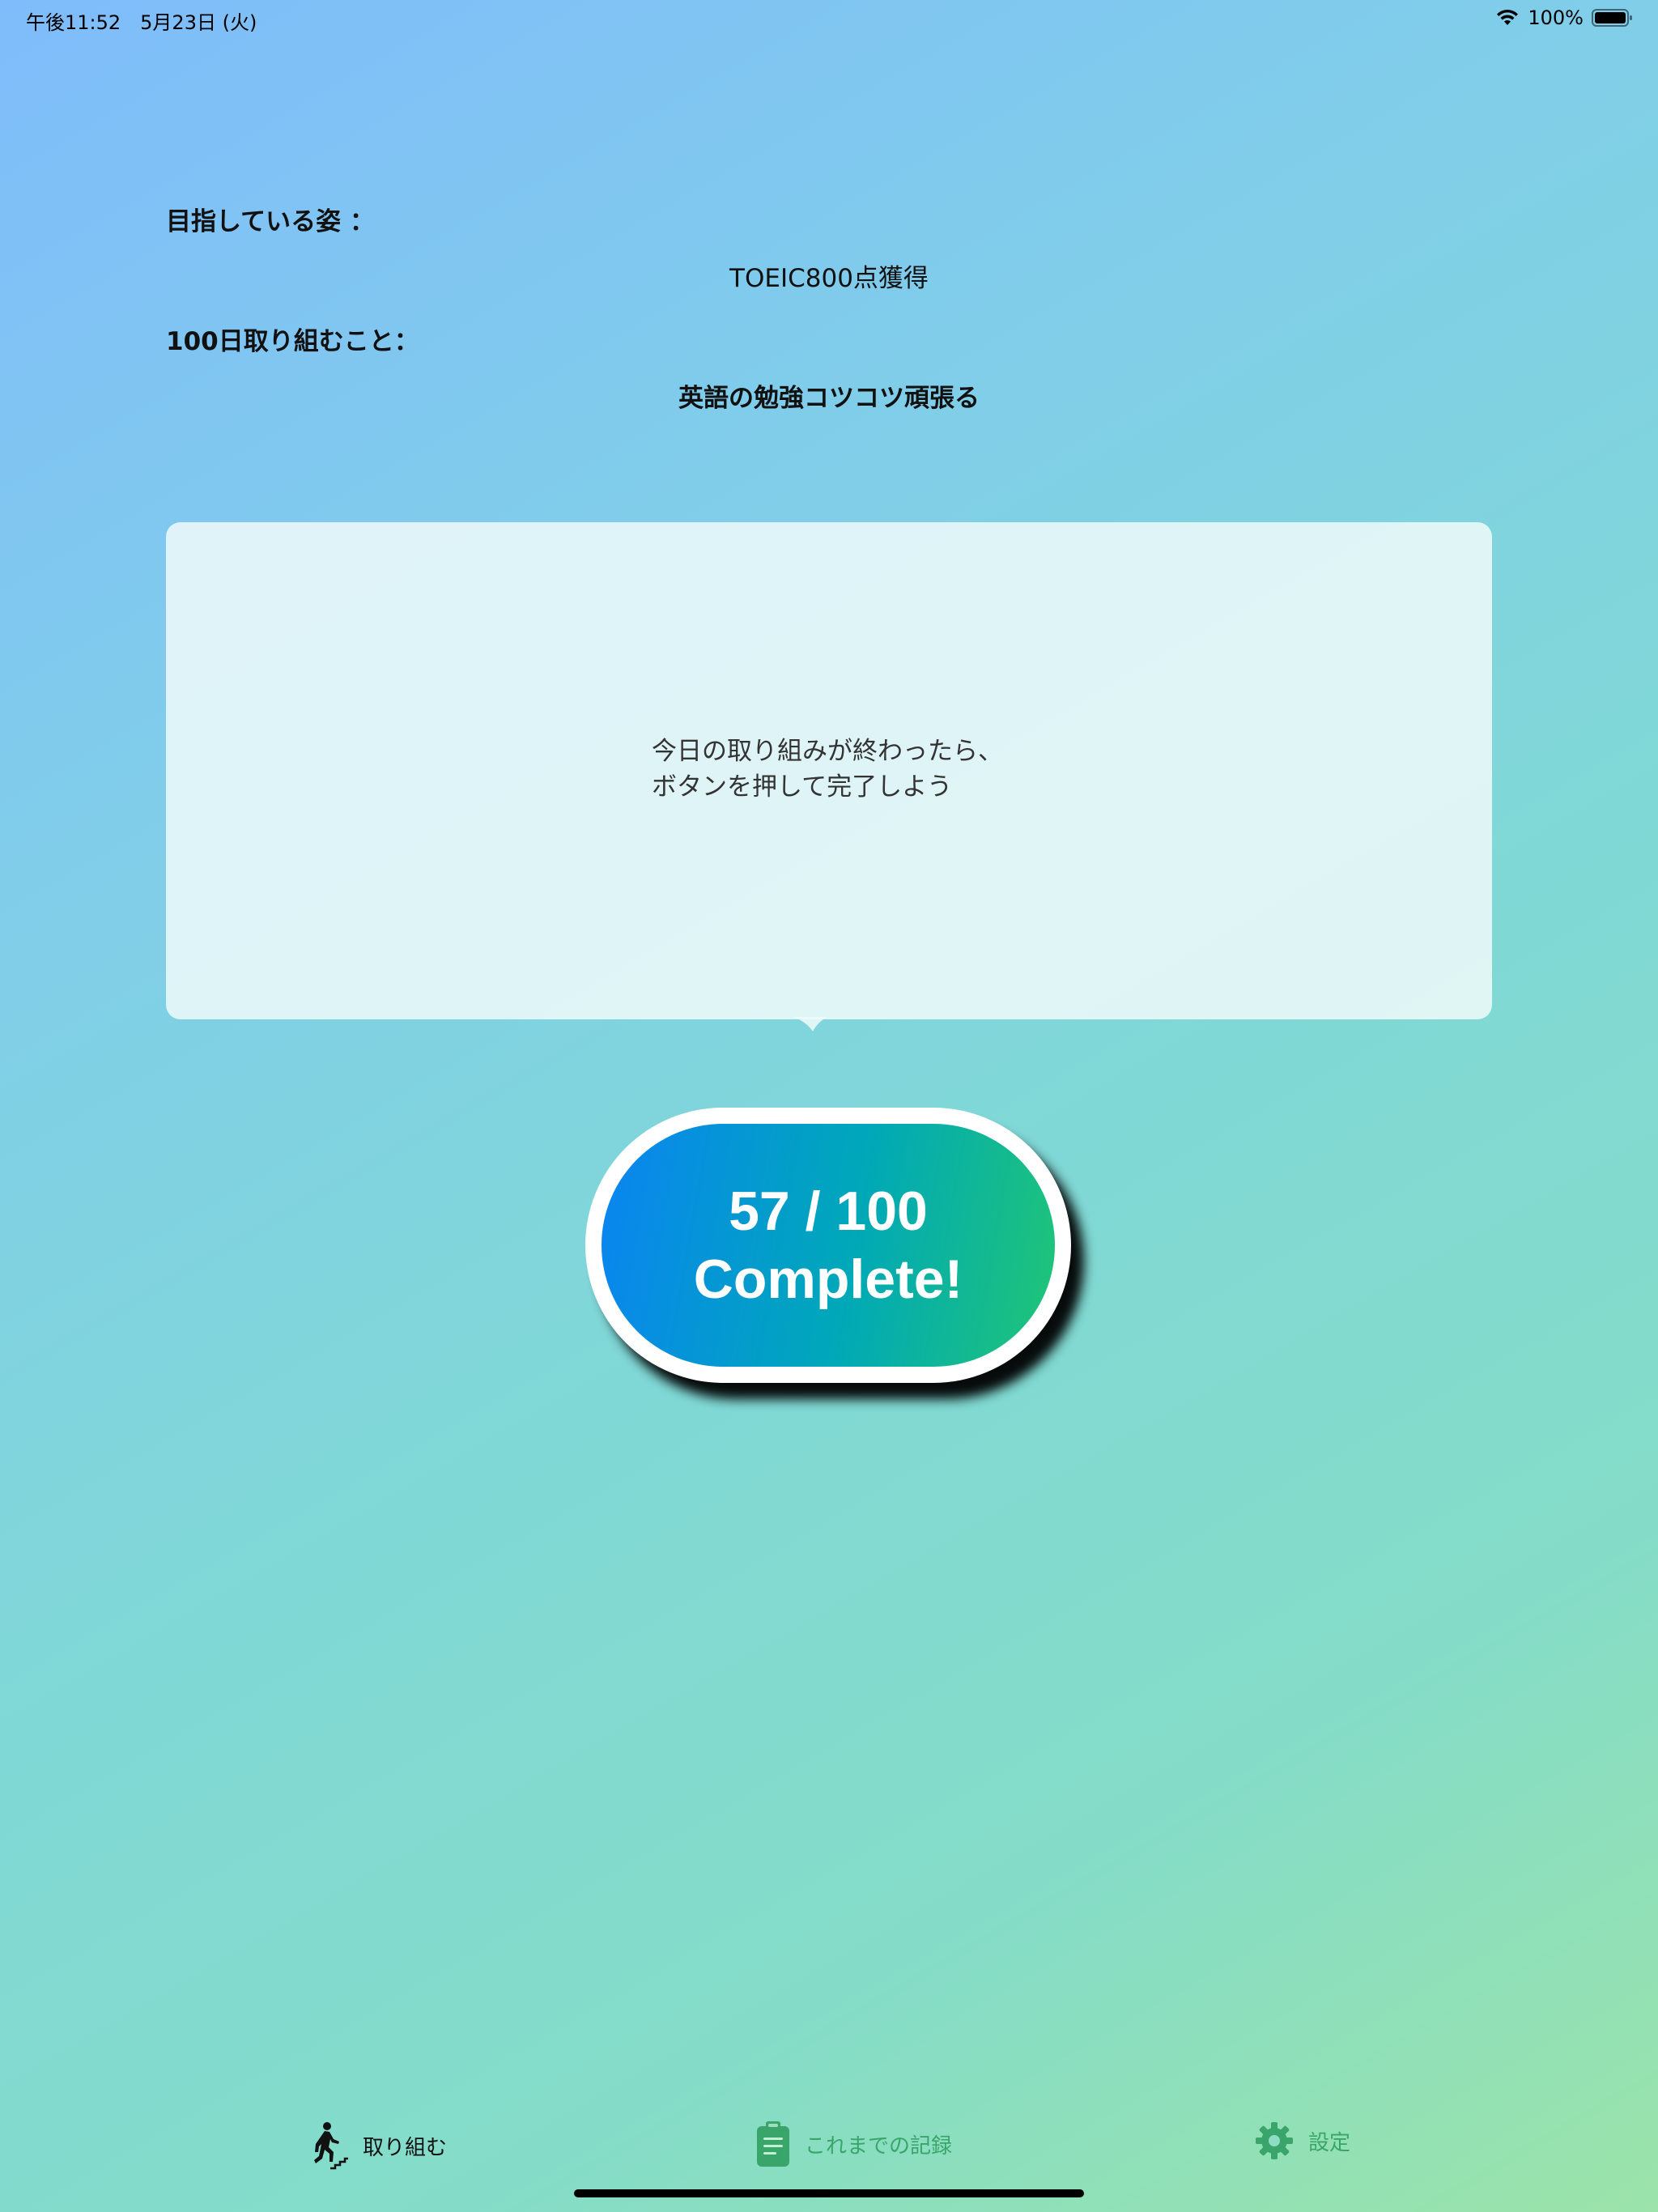  I want to click on bubble-message-line-2: ボタンを押して完了しよう, so click(802, 787).